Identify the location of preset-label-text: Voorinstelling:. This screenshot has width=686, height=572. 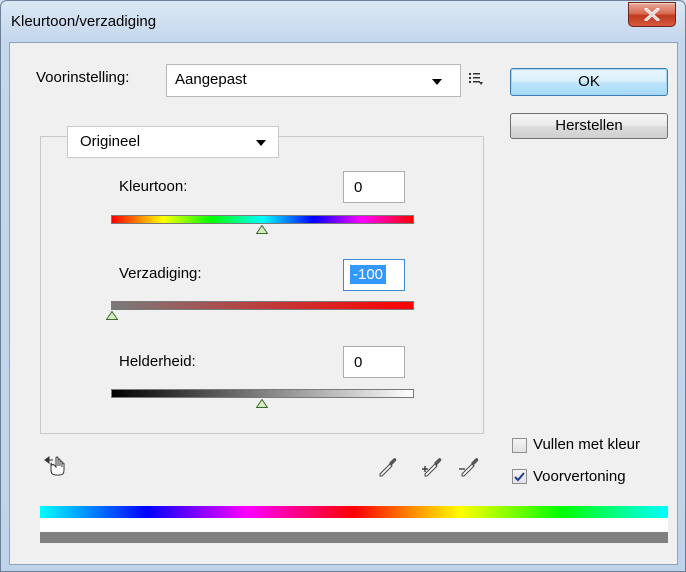
(83, 77).